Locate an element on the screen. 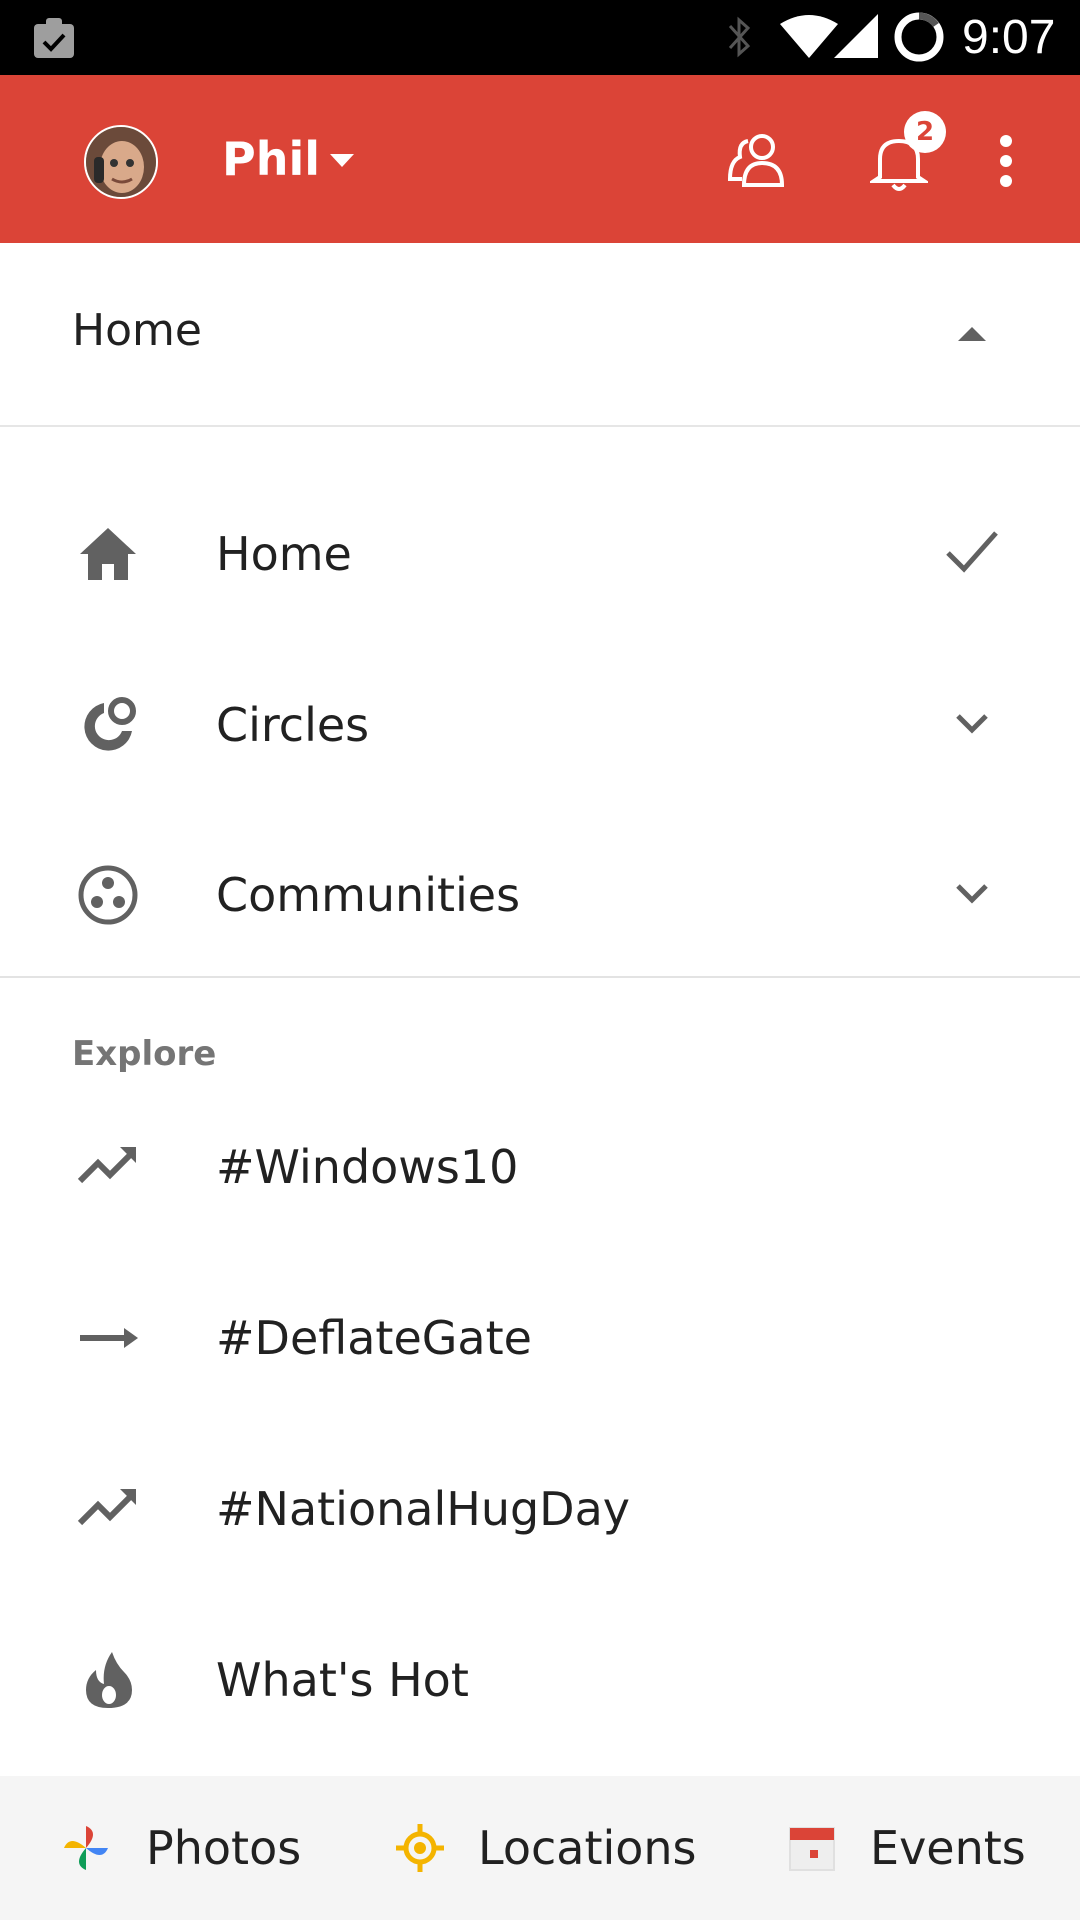 The image size is (1080, 1920). explore-item-deflategate: #DeflateGate is located at coordinates (540, 1336).